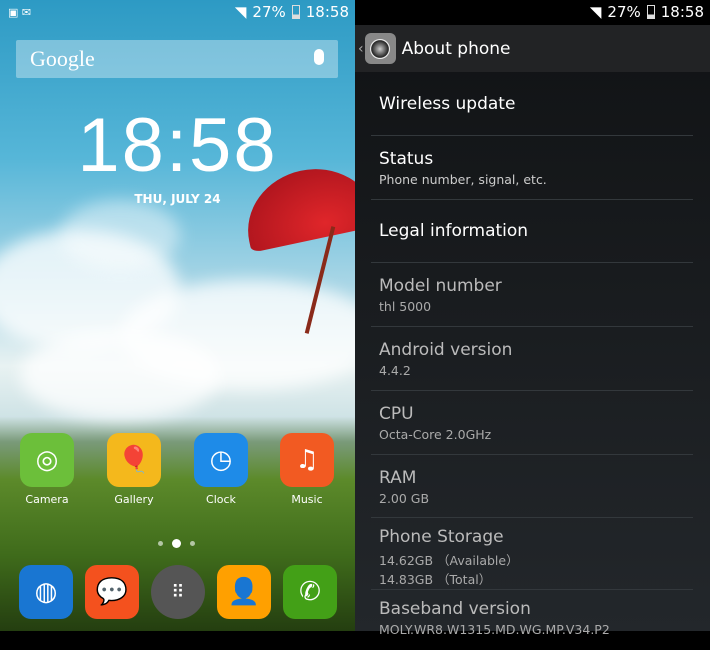  Describe the element at coordinates (361, 49) in the screenshot. I see `back-chevron-icon: ‹` at that location.